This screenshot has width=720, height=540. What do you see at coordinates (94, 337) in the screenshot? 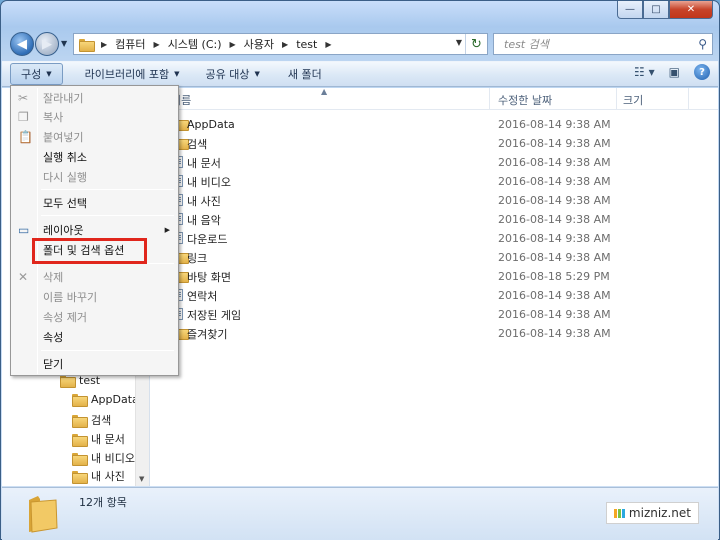
I see `menu-item-properties: 속성` at bounding box center [94, 337].